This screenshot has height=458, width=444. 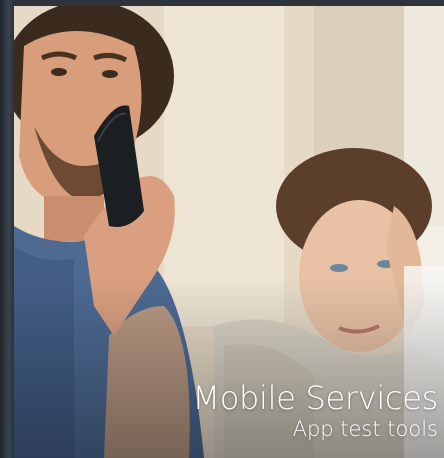 I want to click on left-edge, so click(x=7, y=229).